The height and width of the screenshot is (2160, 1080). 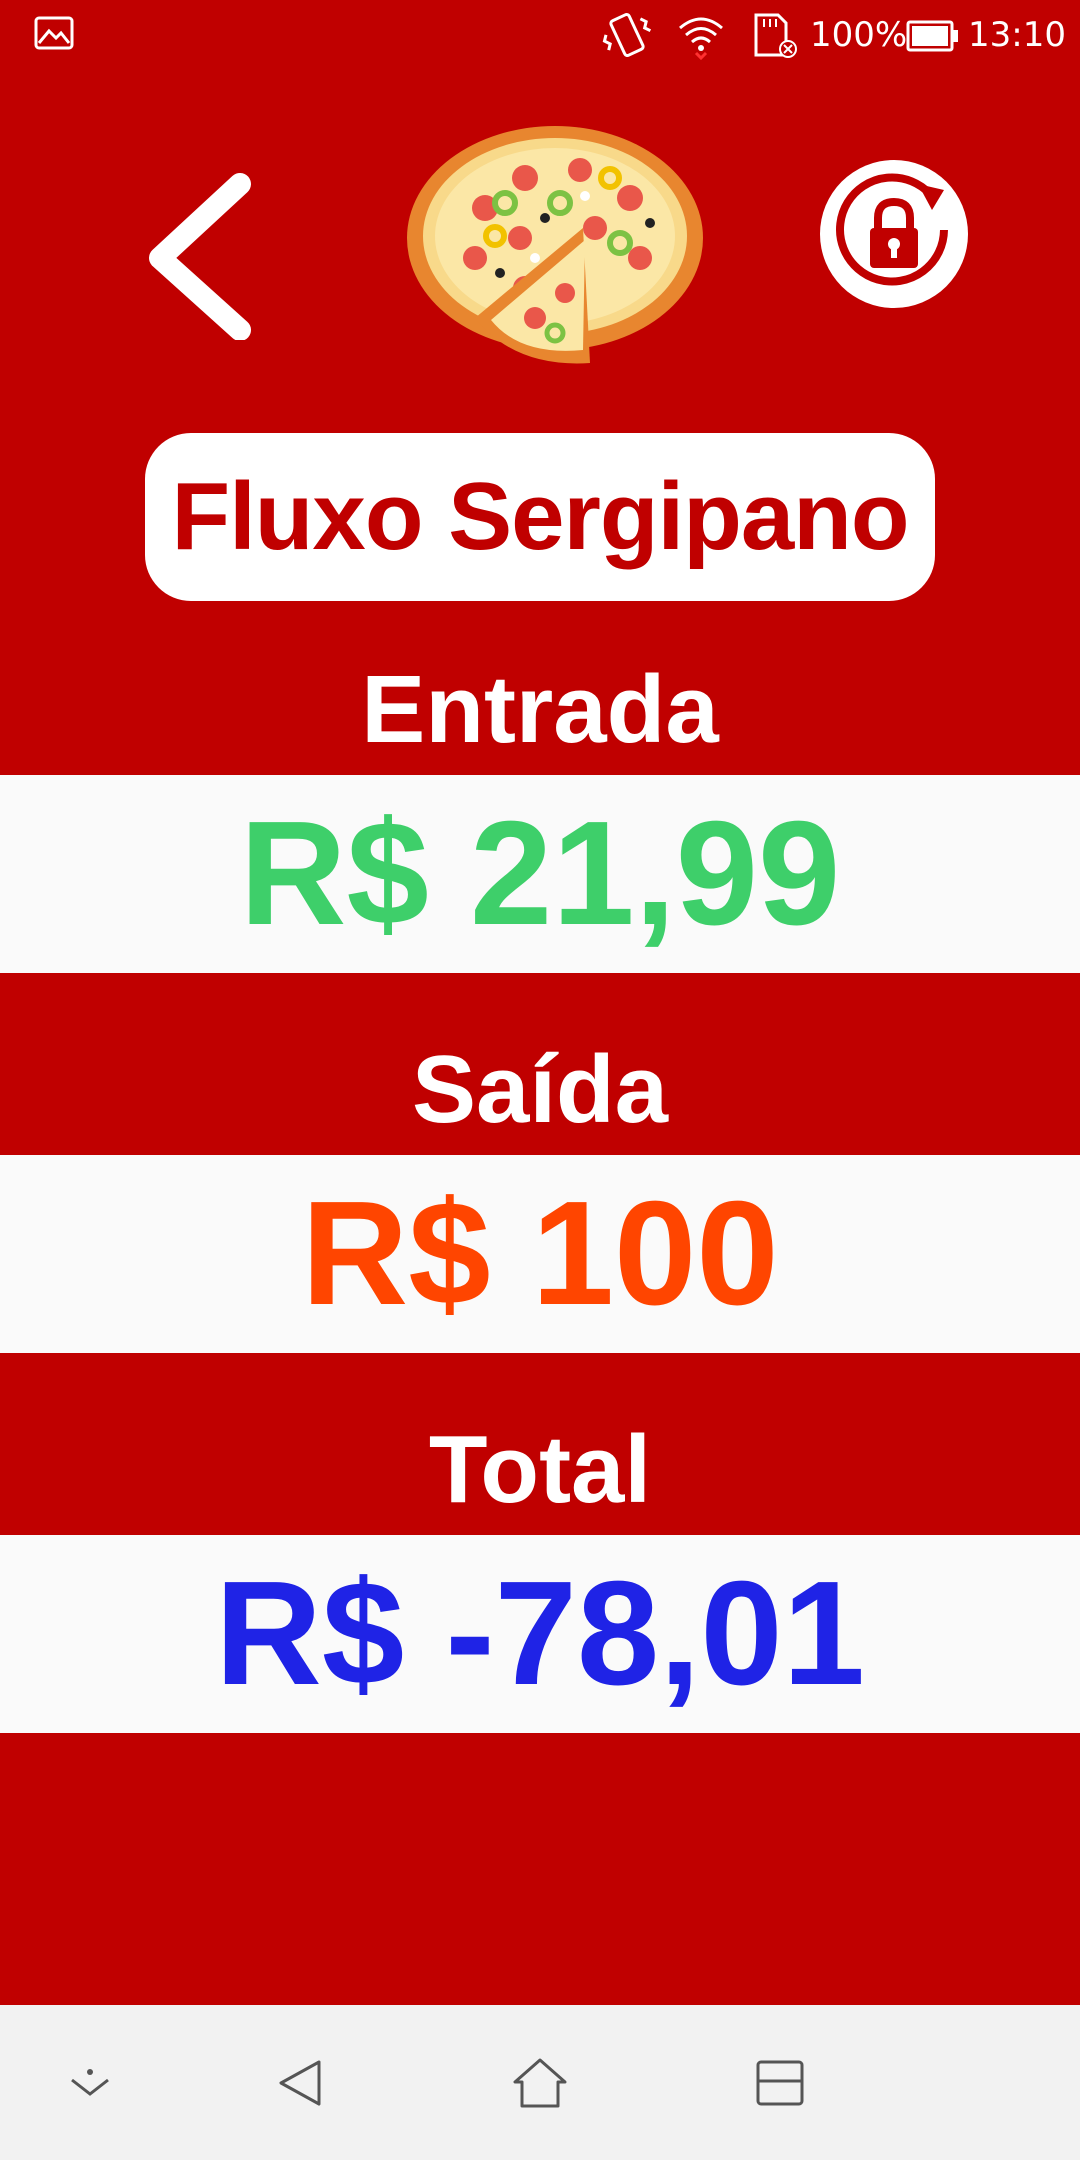 What do you see at coordinates (540, 1254) in the screenshot?
I see `saida-value: R$ 100` at bounding box center [540, 1254].